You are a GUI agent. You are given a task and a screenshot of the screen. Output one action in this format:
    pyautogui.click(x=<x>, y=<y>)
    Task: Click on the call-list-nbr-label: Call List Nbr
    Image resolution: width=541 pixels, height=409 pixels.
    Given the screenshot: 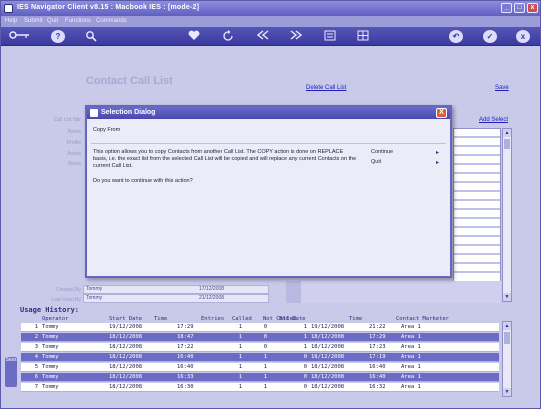 What is the action you would take?
    pyautogui.click(x=67, y=120)
    